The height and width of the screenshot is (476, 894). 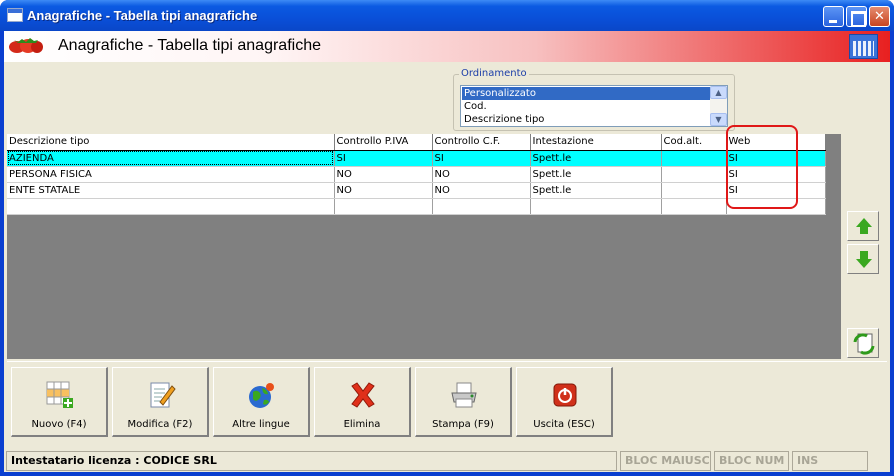 I want to click on page-header: Anagrafiche - Tabella tipi anagrafiche, so click(x=447, y=46).